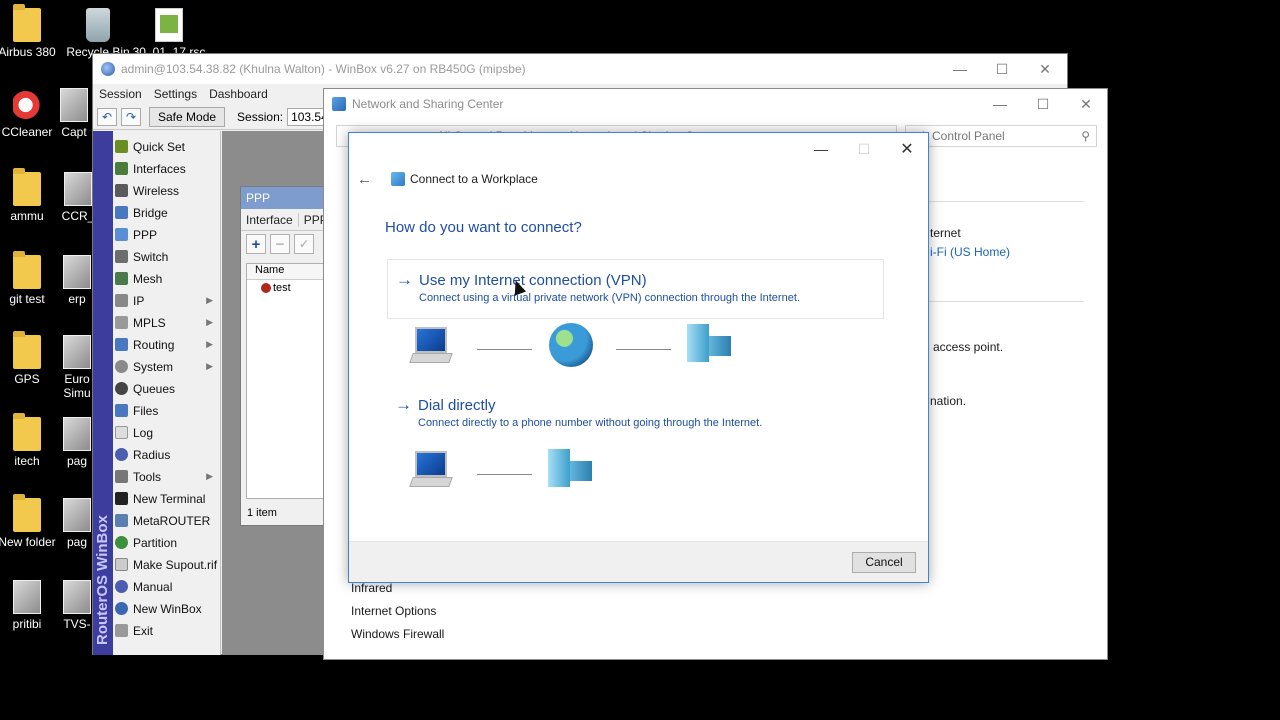 Image resolution: width=1280 pixels, height=720 pixels. What do you see at coordinates (172, 520) in the screenshot?
I see `sidebar-label: MetaROUTER` at bounding box center [172, 520].